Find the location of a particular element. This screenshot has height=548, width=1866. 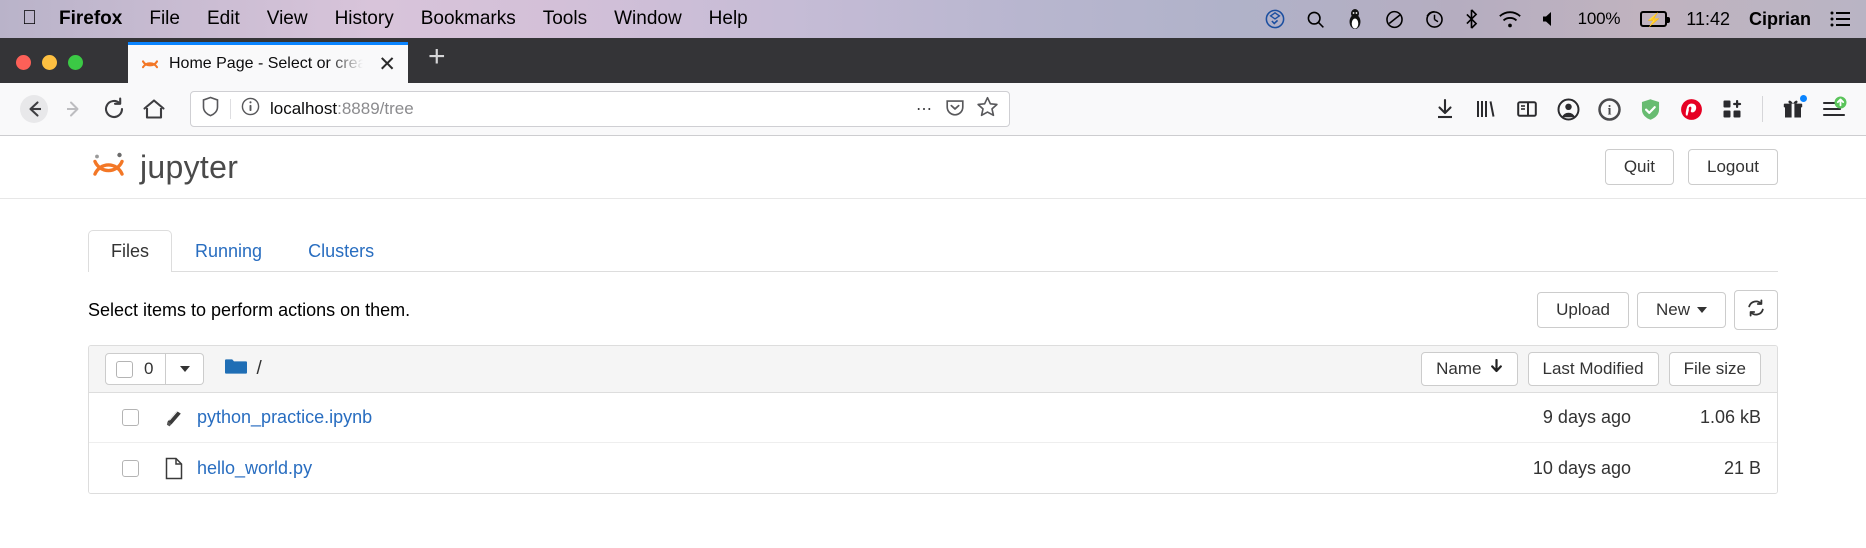

table-row: python_practice.ipynb 9 days ago 1.06 kB is located at coordinates (933, 418).